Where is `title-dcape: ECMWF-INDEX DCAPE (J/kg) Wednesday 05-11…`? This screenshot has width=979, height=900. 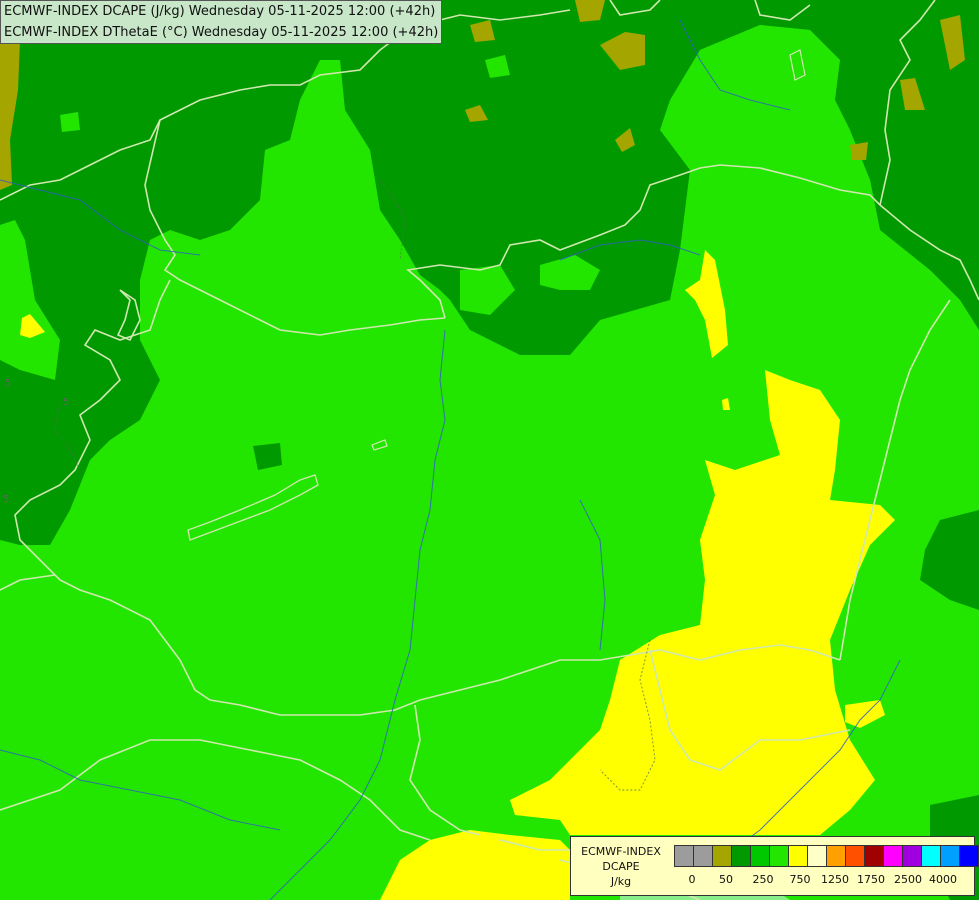 title-dcape: ECMWF-INDEX DCAPE (J/kg) Wednesday 05-11… is located at coordinates (220, 11).